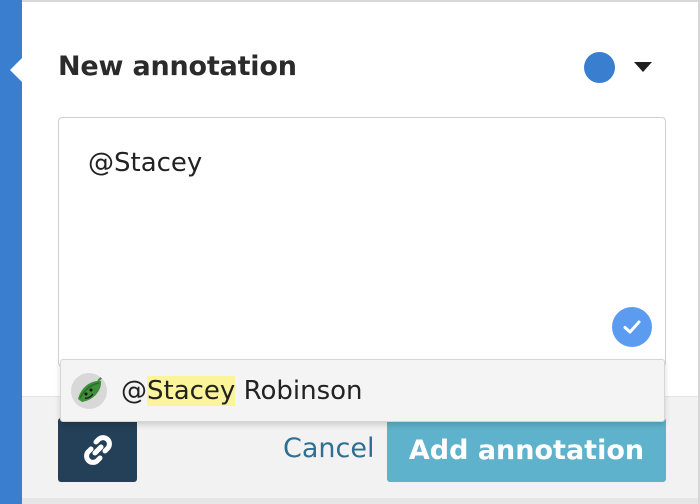 This screenshot has height=504, width=700. I want to click on mention-match-highlight: Stacey, so click(191, 391).